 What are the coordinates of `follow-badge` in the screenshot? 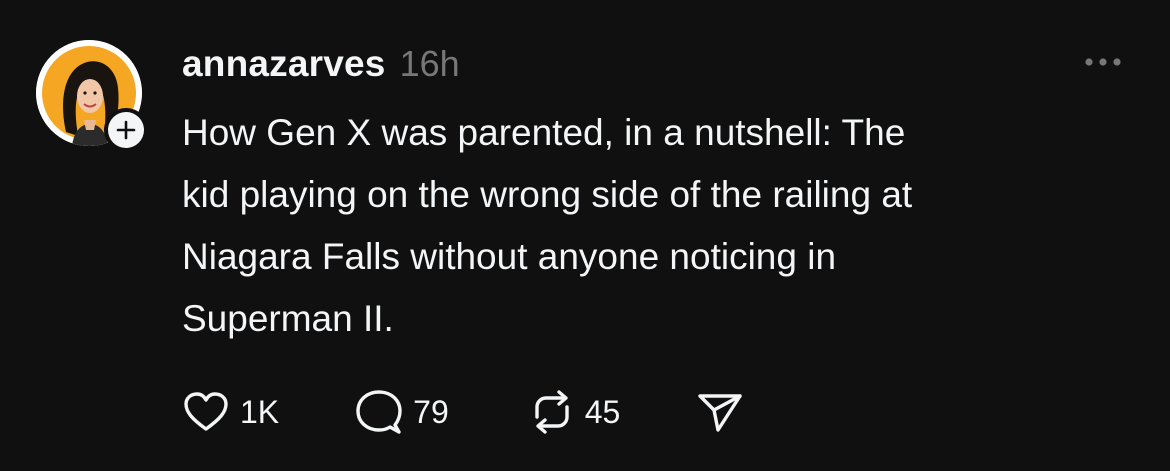 It's located at (126, 130).